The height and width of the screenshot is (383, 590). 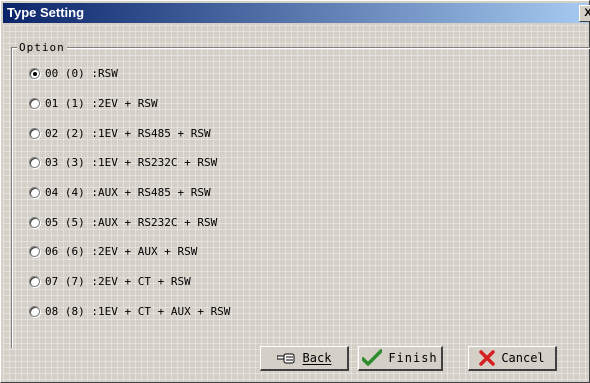 I want to click on hand-pointing-left-icon, so click(x=285, y=358).